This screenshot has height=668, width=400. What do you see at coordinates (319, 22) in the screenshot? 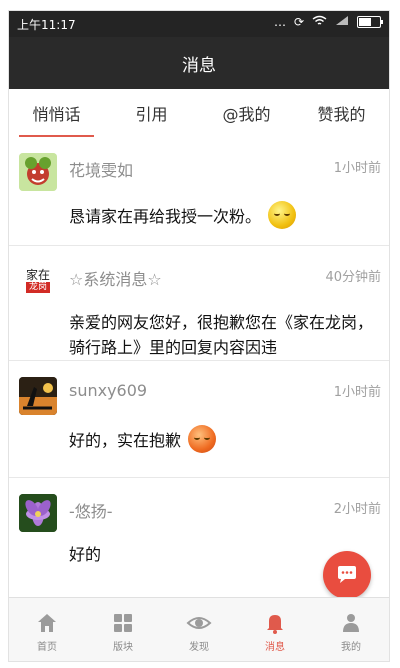
I see `wifi-icon` at bounding box center [319, 22].